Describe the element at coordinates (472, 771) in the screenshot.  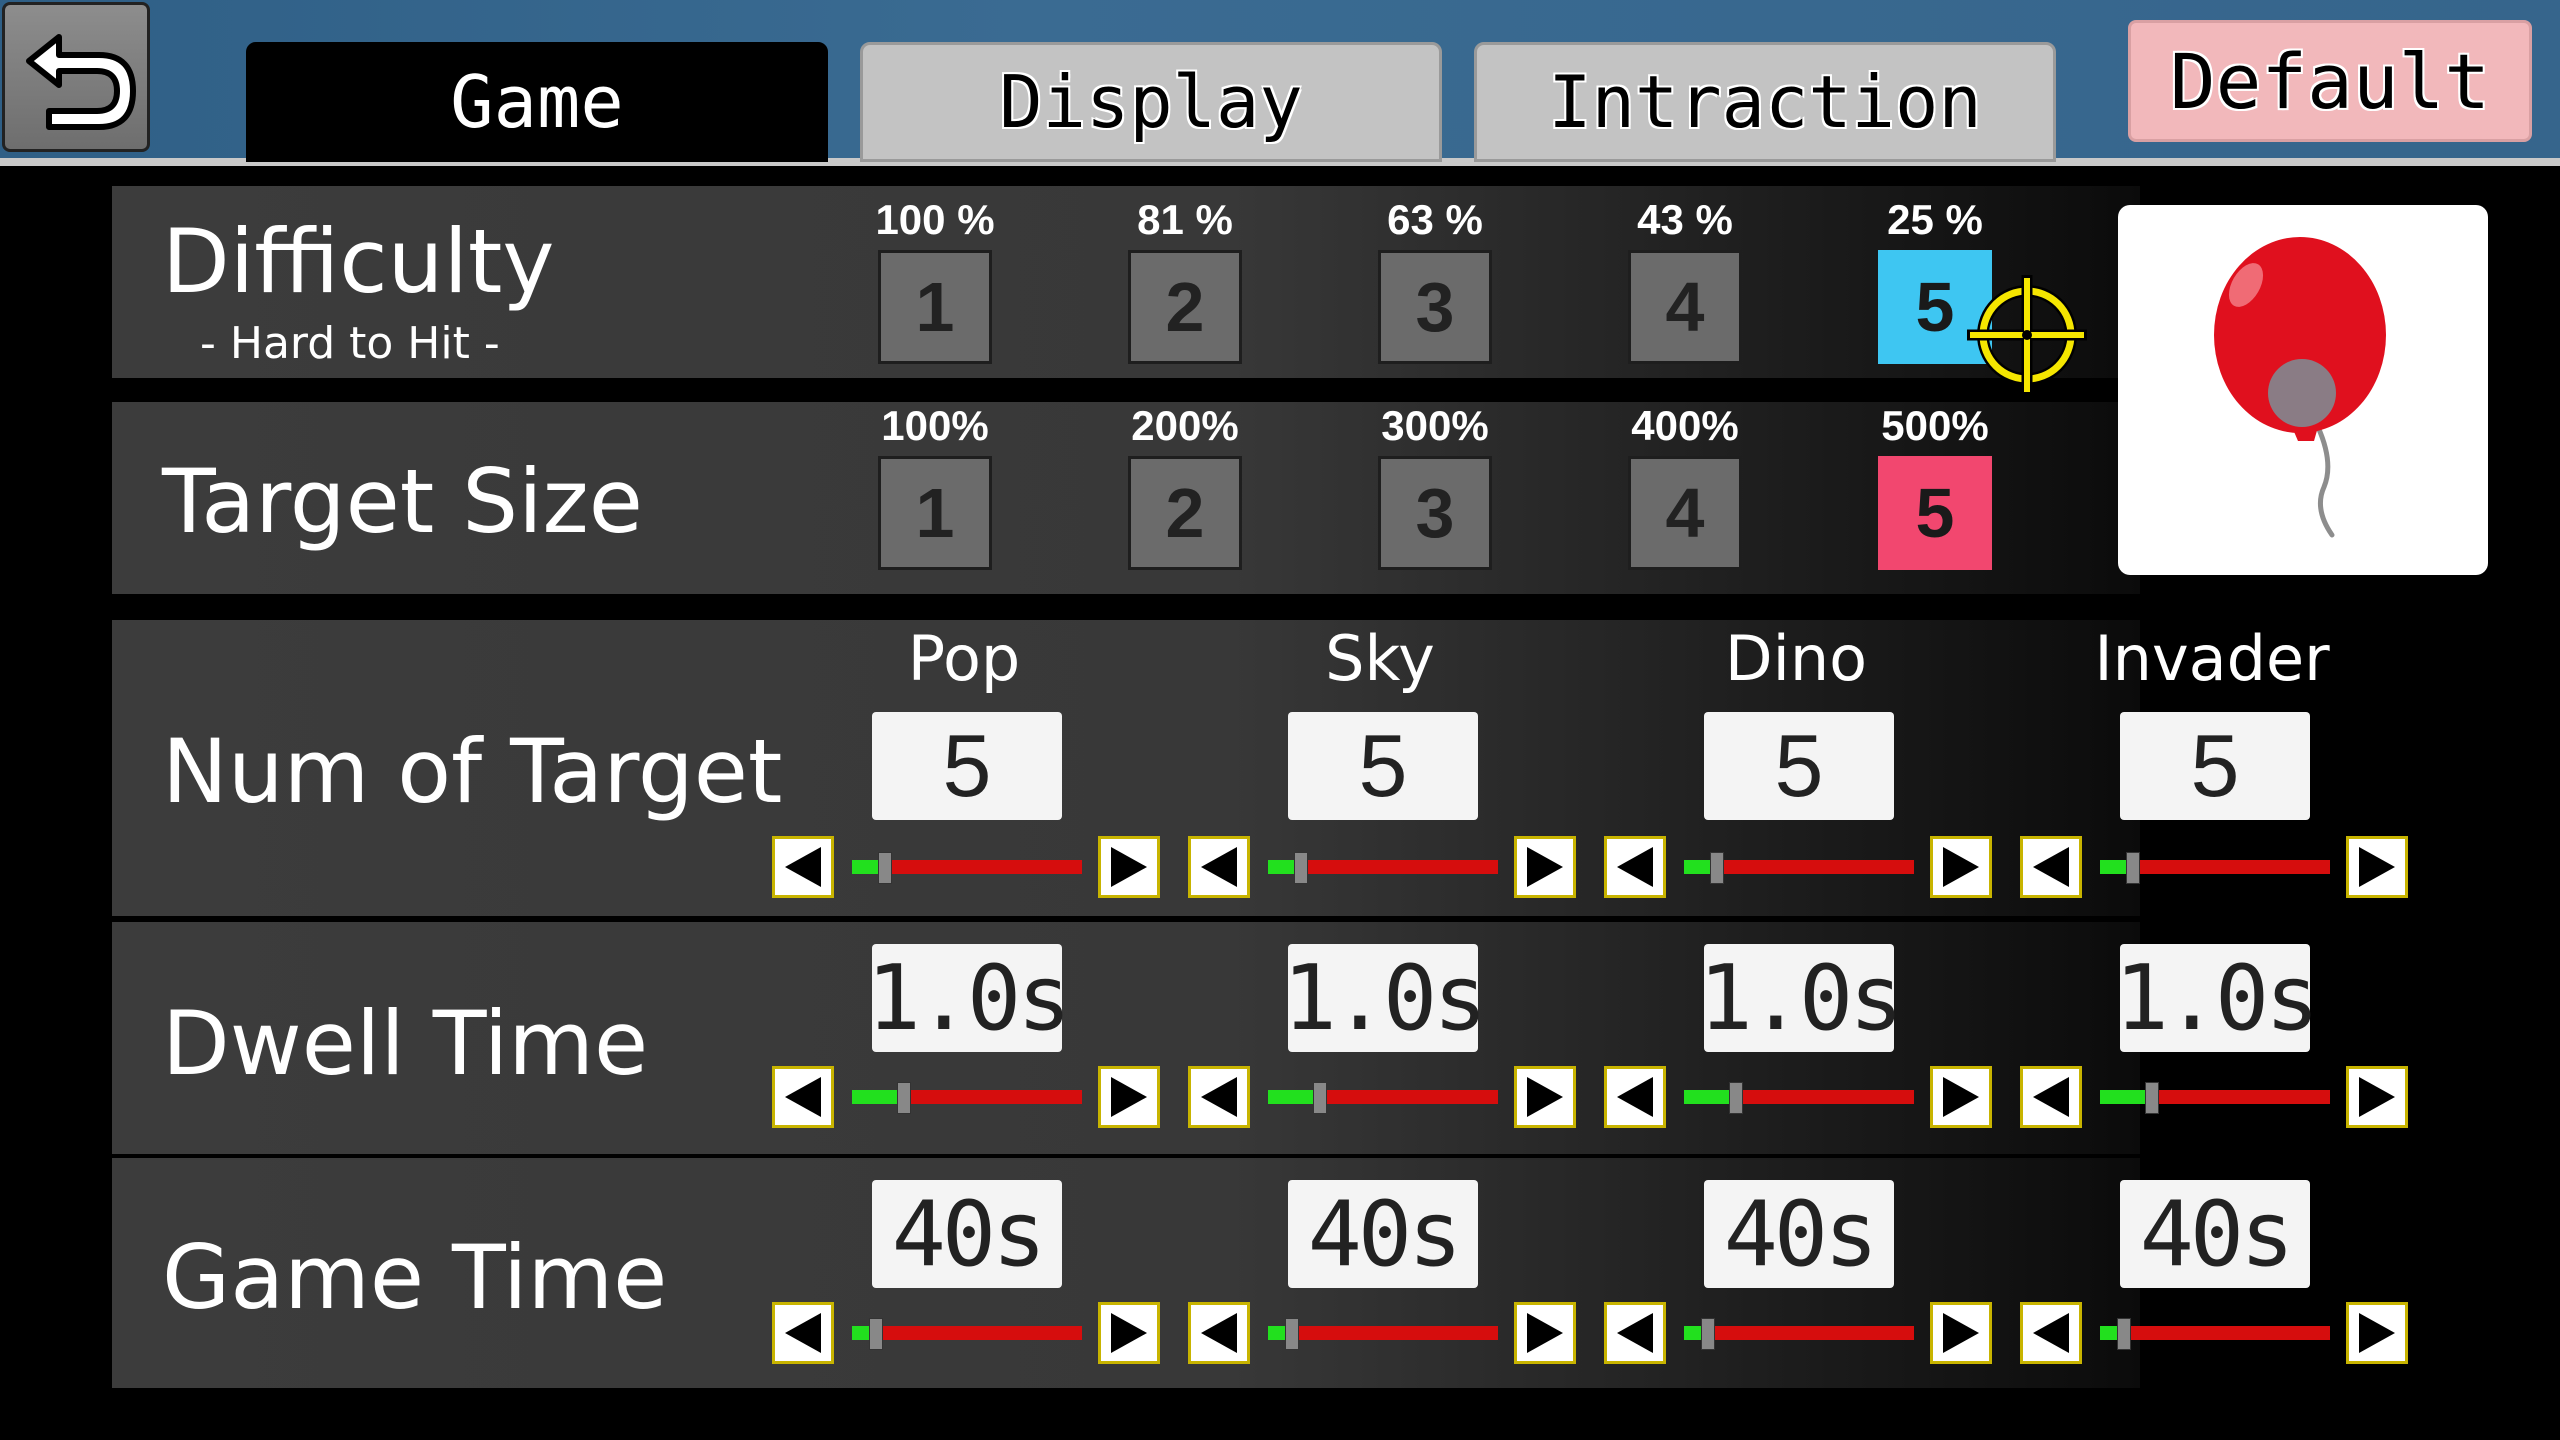
I see `num-of-target-title: Num of Target` at that location.